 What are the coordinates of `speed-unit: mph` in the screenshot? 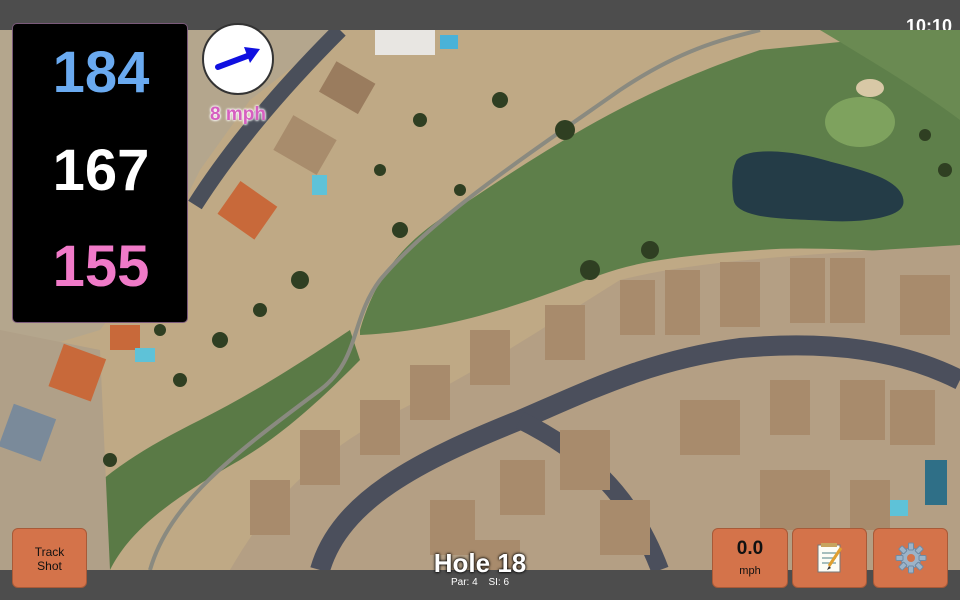 It's located at (750, 571).